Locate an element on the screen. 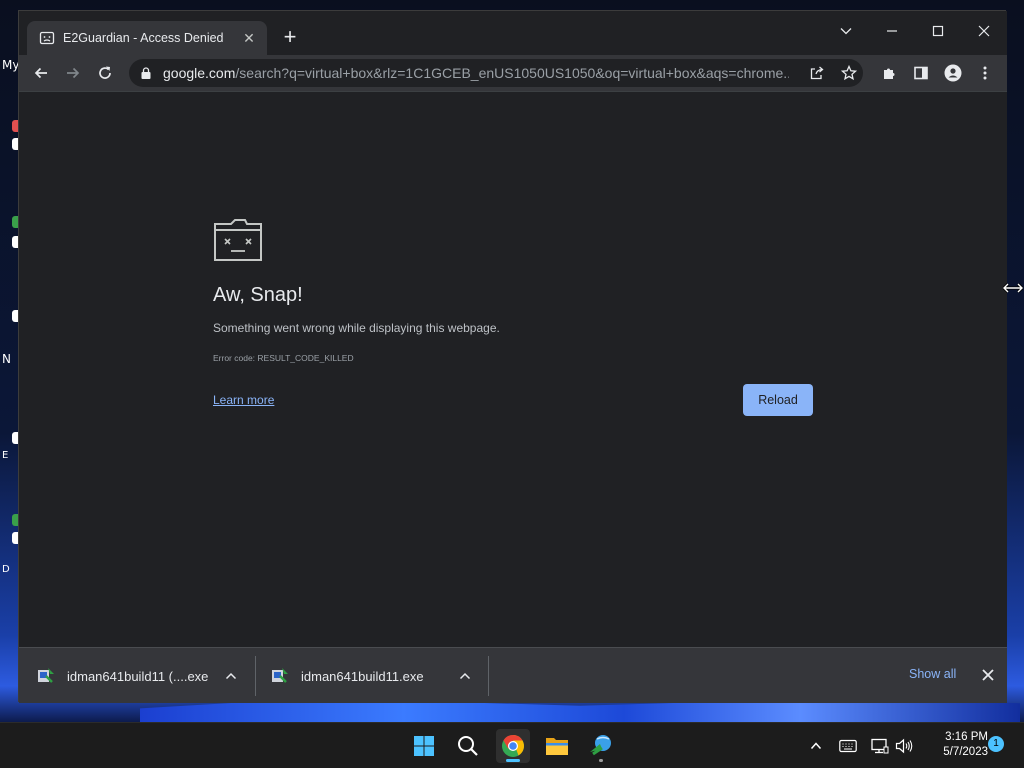 This screenshot has height=768, width=1024. taskbar-chrome is located at coordinates (513, 746).